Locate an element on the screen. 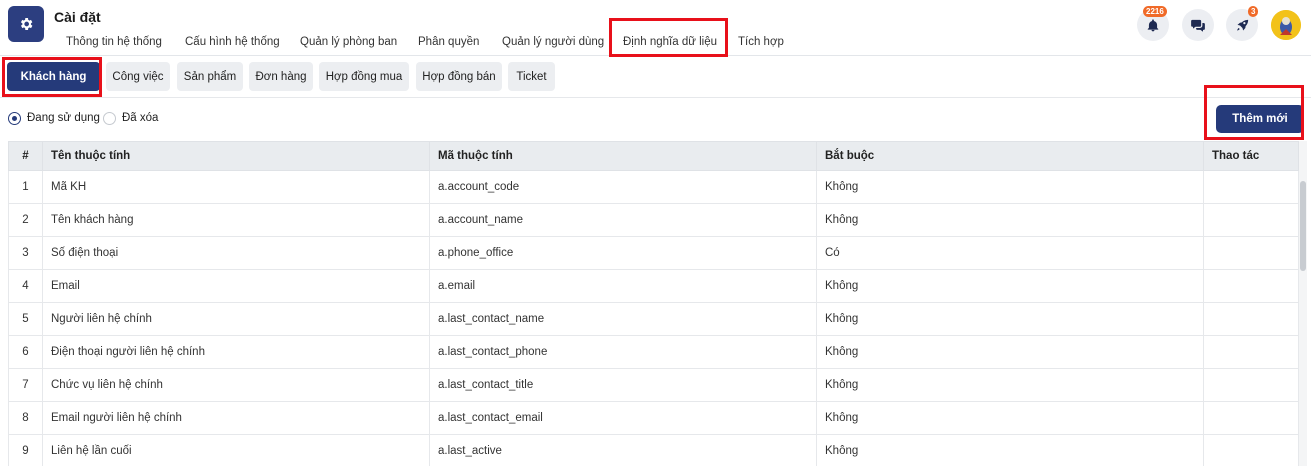  page-title: Cài đặt is located at coordinates (77, 17).